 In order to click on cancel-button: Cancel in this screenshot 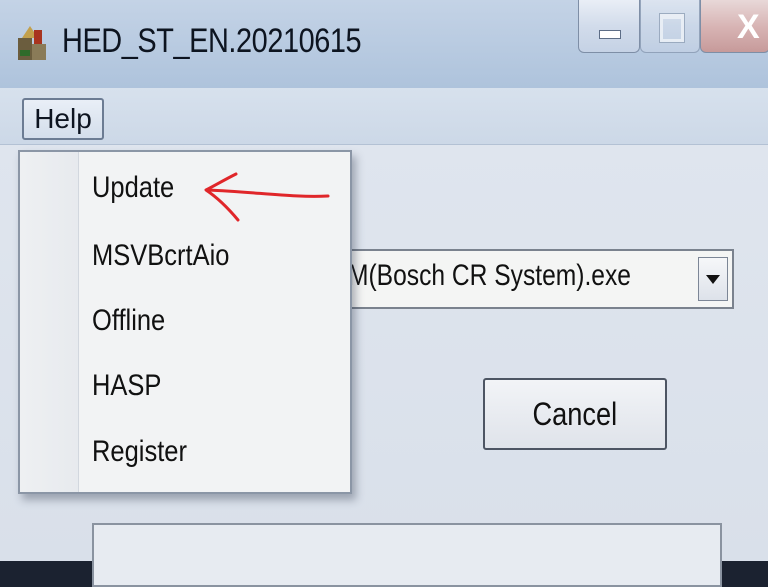, I will do `click(575, 414)`.